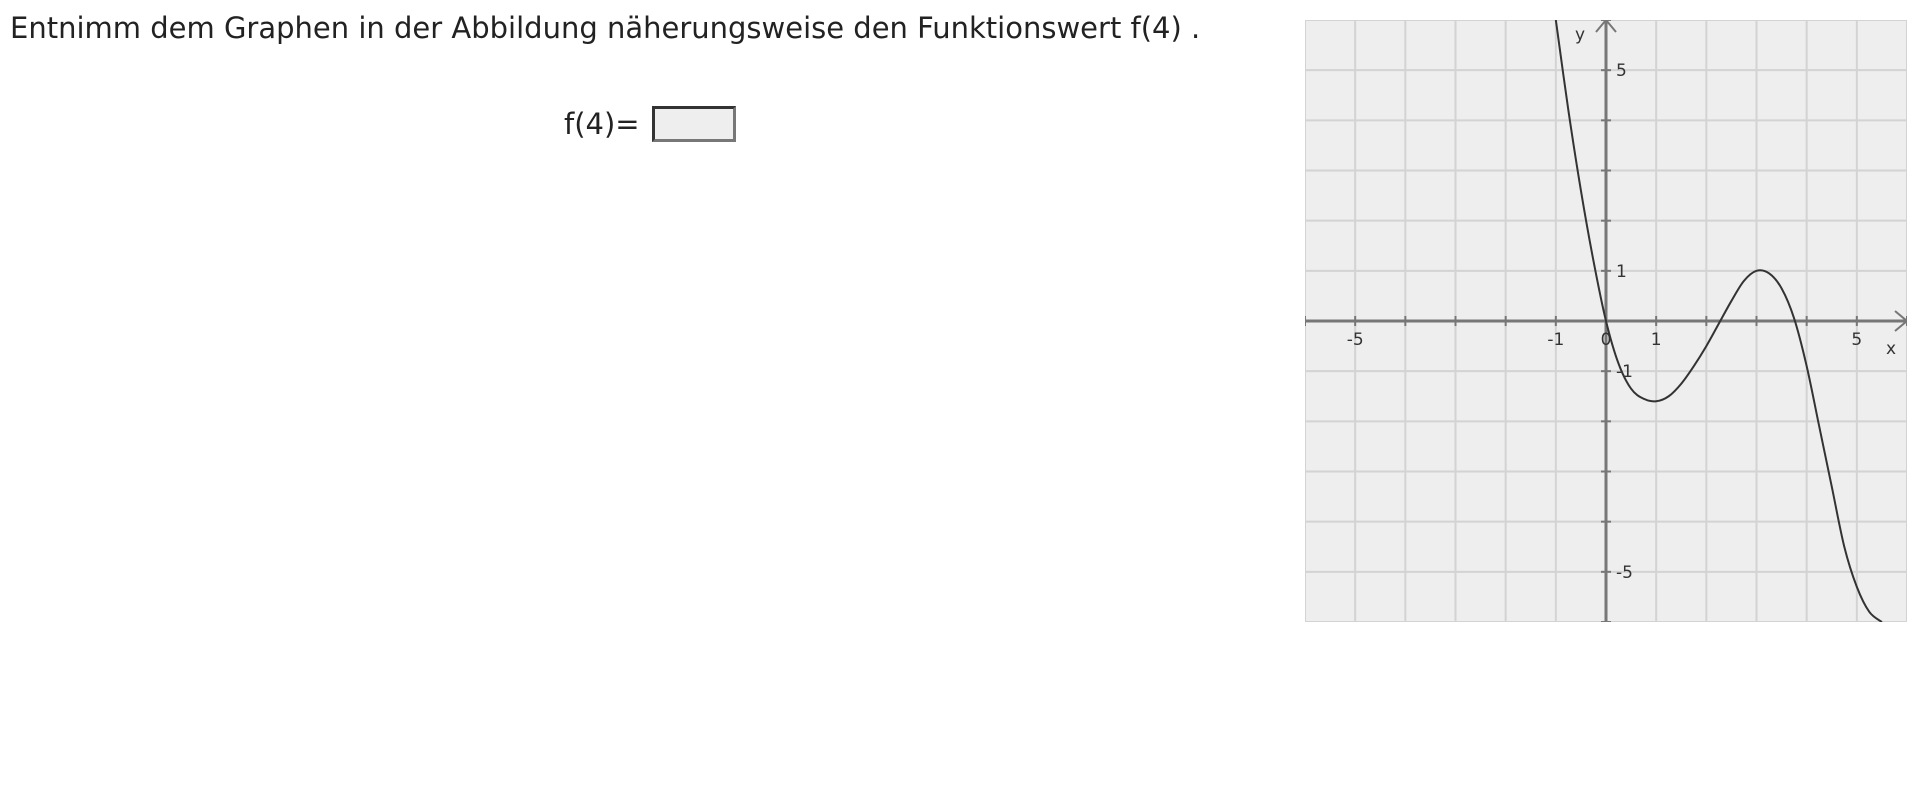 The height and width of the screenshot is (810, 1920). I want to click on x-axis-label: x, so click(1891, 349).